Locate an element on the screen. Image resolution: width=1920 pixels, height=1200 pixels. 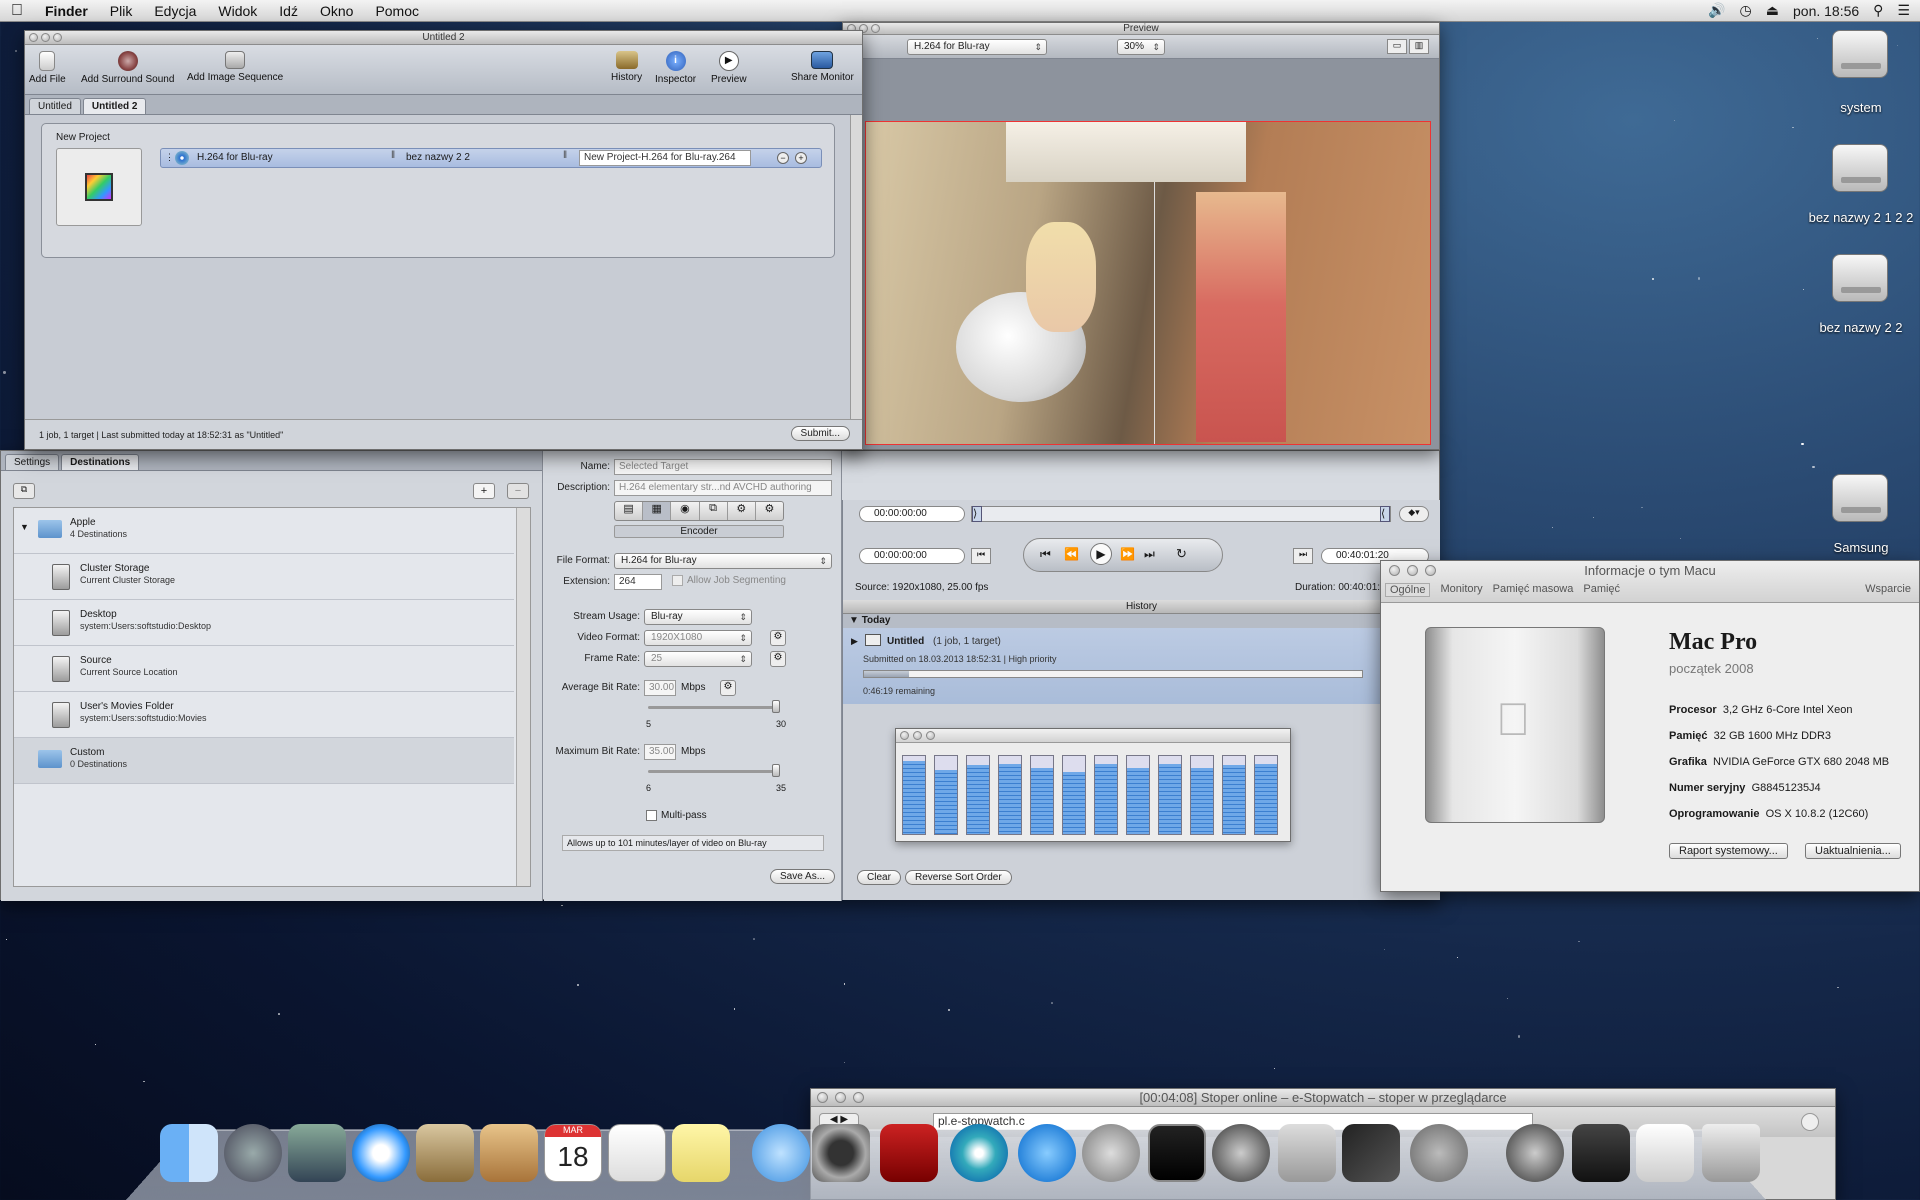
play-icon: ▶ is located at coordinates (1101, 554).